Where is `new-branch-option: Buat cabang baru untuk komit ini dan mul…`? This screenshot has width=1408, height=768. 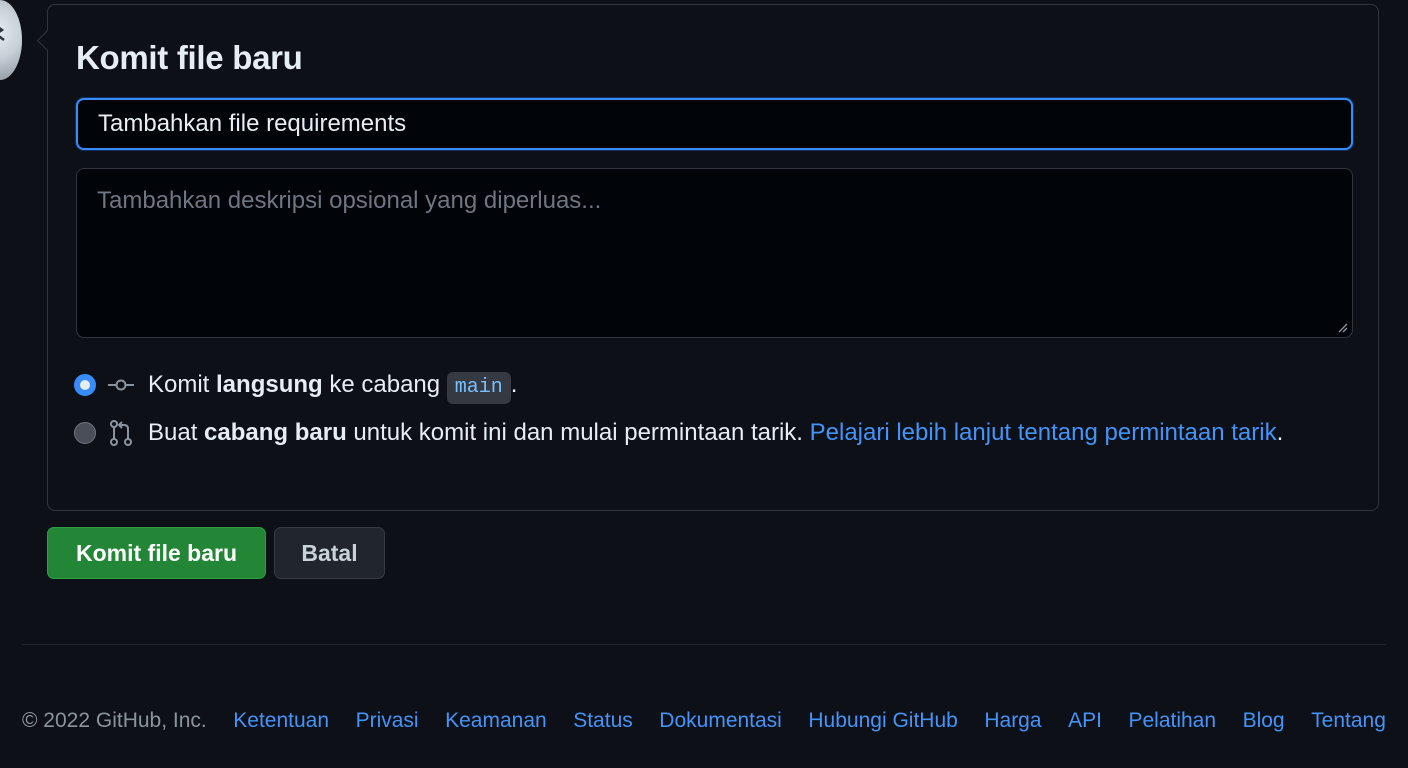
new-branch-option: Buat cabang baru untuk komit ini dan mul… is located at coordinates (694, 433).